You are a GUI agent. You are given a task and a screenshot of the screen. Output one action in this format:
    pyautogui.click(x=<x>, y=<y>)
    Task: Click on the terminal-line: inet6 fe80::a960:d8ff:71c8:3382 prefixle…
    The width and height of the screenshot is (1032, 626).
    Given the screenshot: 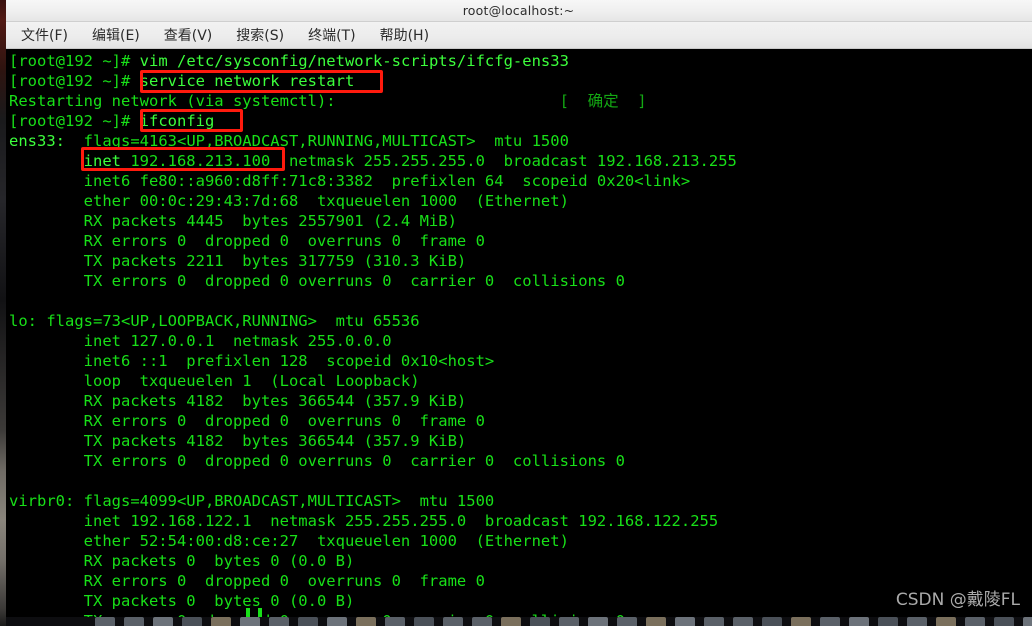 What is the action you would take?
    pyautogui.click(x=350, y=181)
    